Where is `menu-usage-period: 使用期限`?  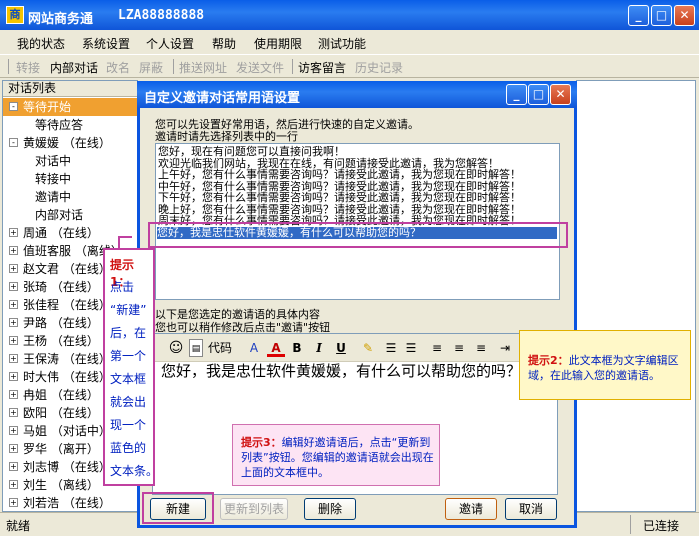 menu-usage-period: 使用期限 is located at coordinates (278, 43).